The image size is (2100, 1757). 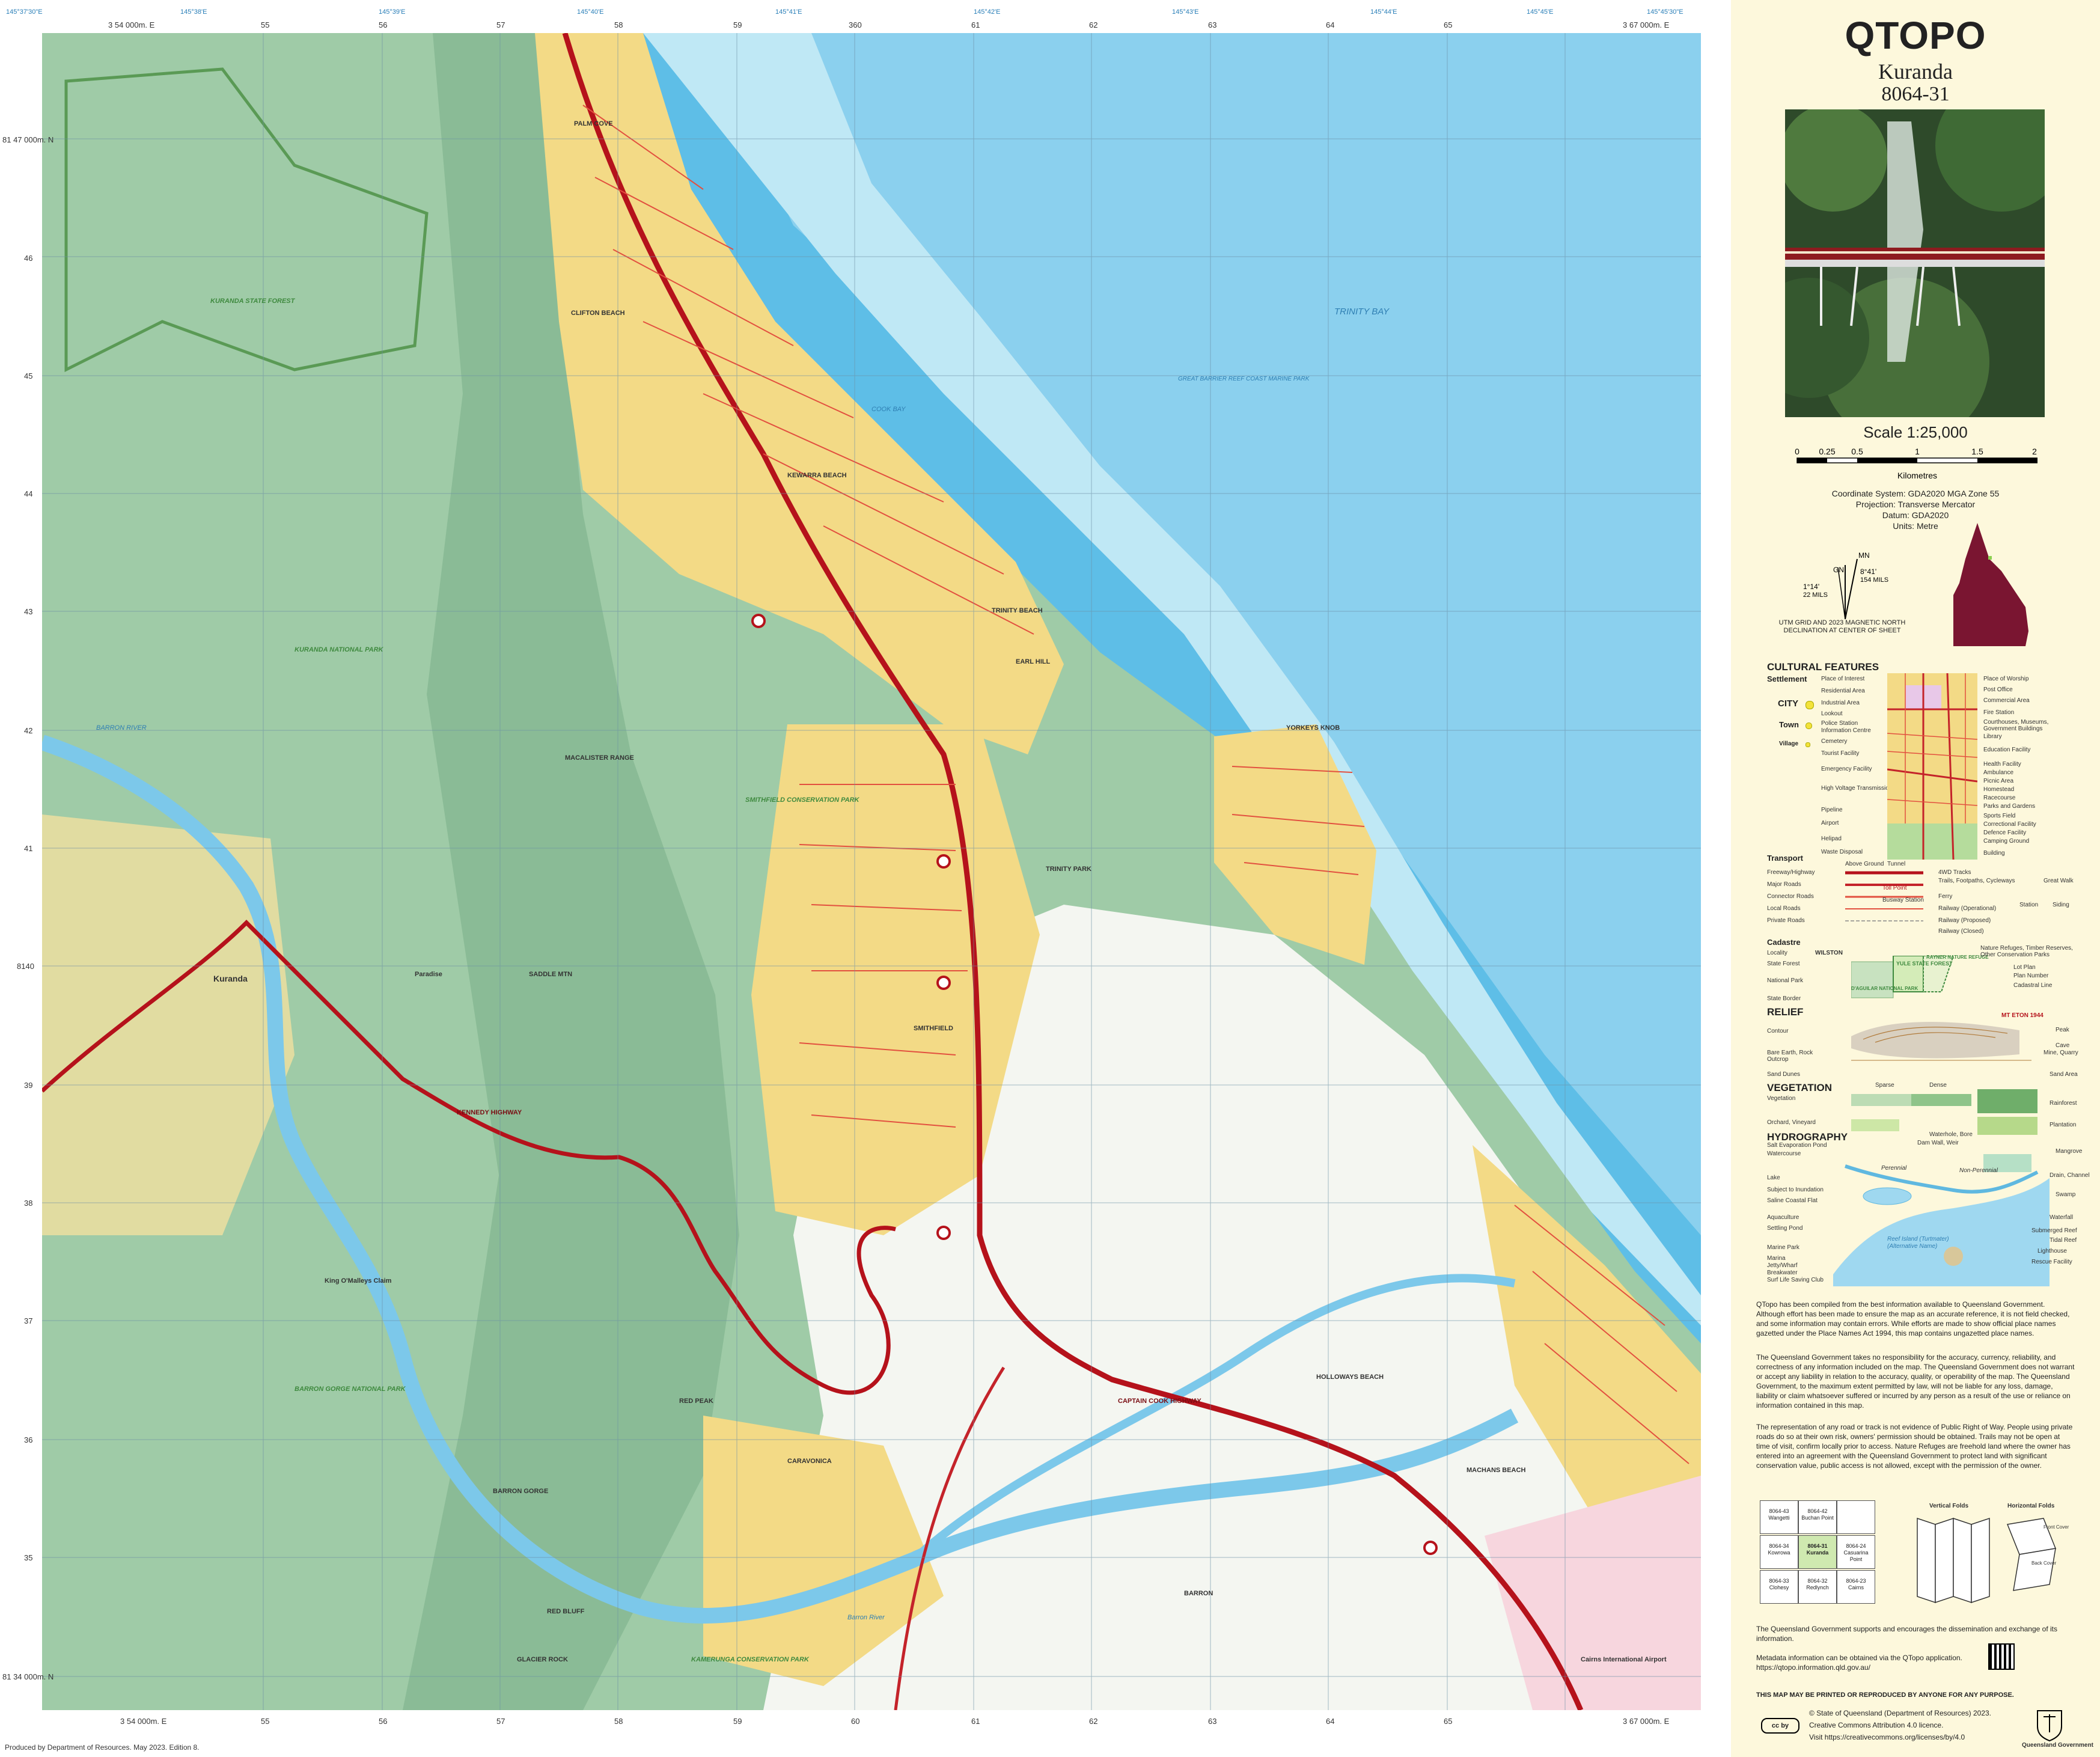 What do you see at coordinates (1823, 667) in the screenshot?
I see `legend-cultural-title: CULTURAL FEATURES` at bounding box center [1823, 667].